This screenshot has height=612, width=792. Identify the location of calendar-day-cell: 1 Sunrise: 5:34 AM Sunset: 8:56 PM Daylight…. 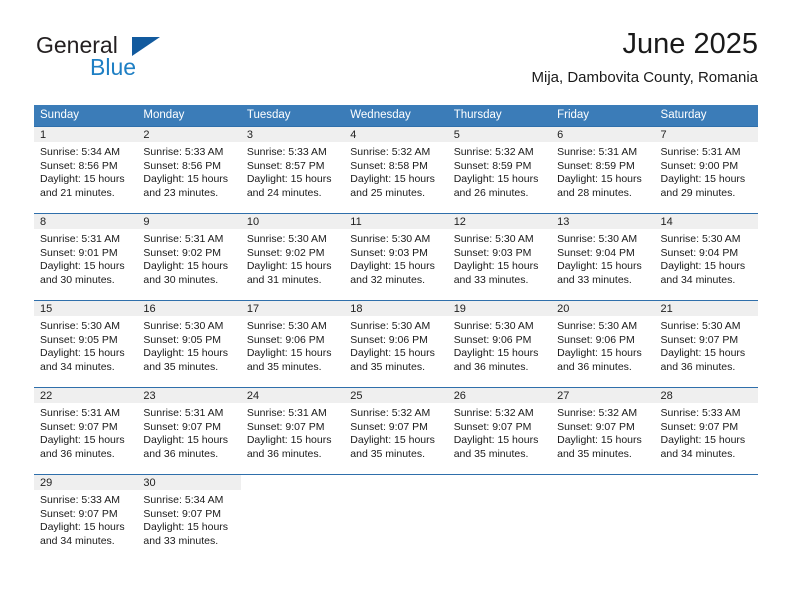
(86, 170).